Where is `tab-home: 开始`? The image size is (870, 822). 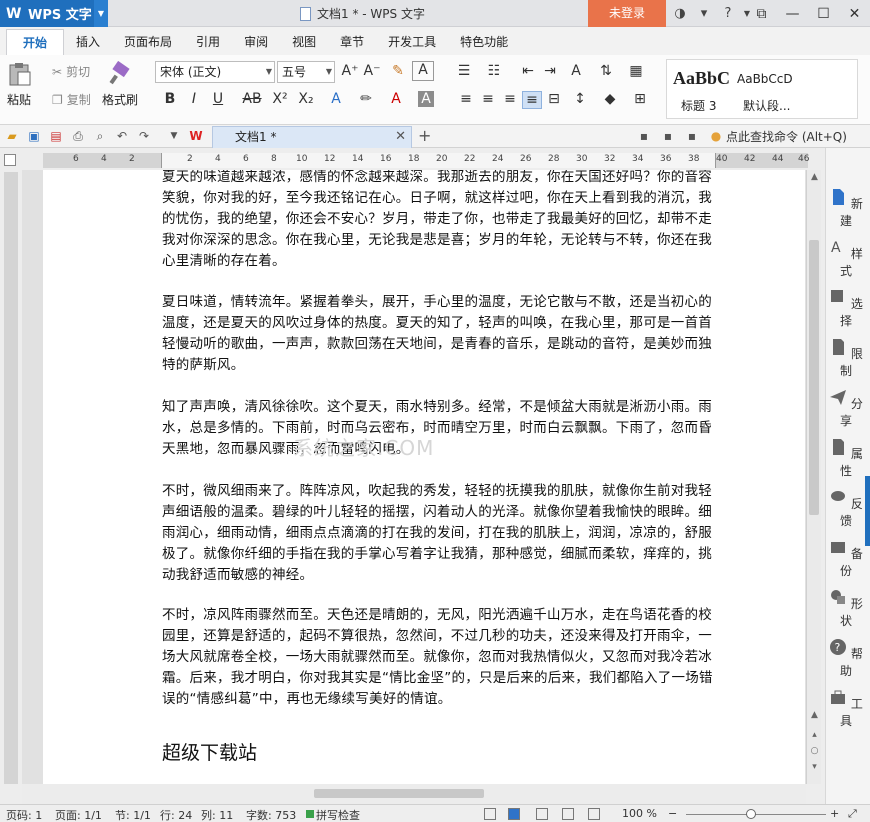
tab-home: 开始 is located at coordinates (35, 42).